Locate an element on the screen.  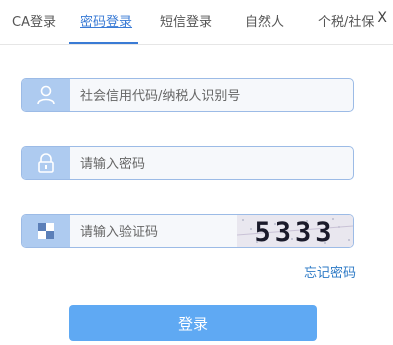
captcha-image: 5333 is located at coordinates (294, 231).